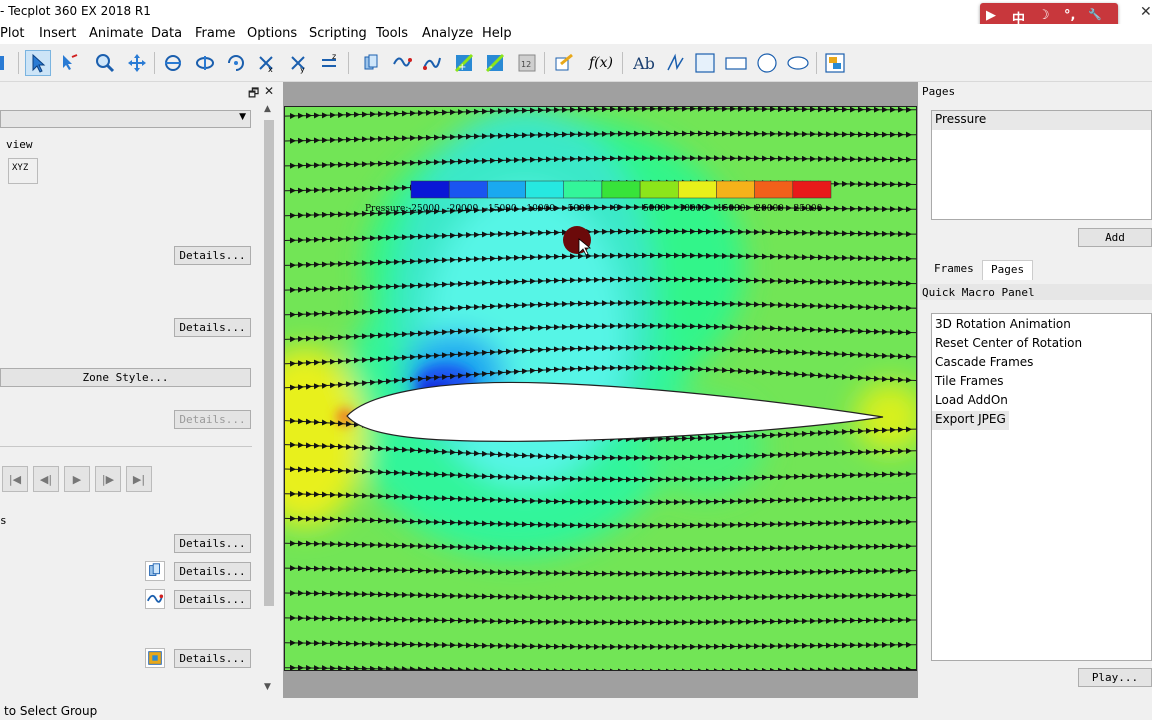 The width and height of the screenshot is (1152, 720). Describe the element at coordinates (338, 33) in the screenshot. I see `menu-scripting: Scripting` at that location.